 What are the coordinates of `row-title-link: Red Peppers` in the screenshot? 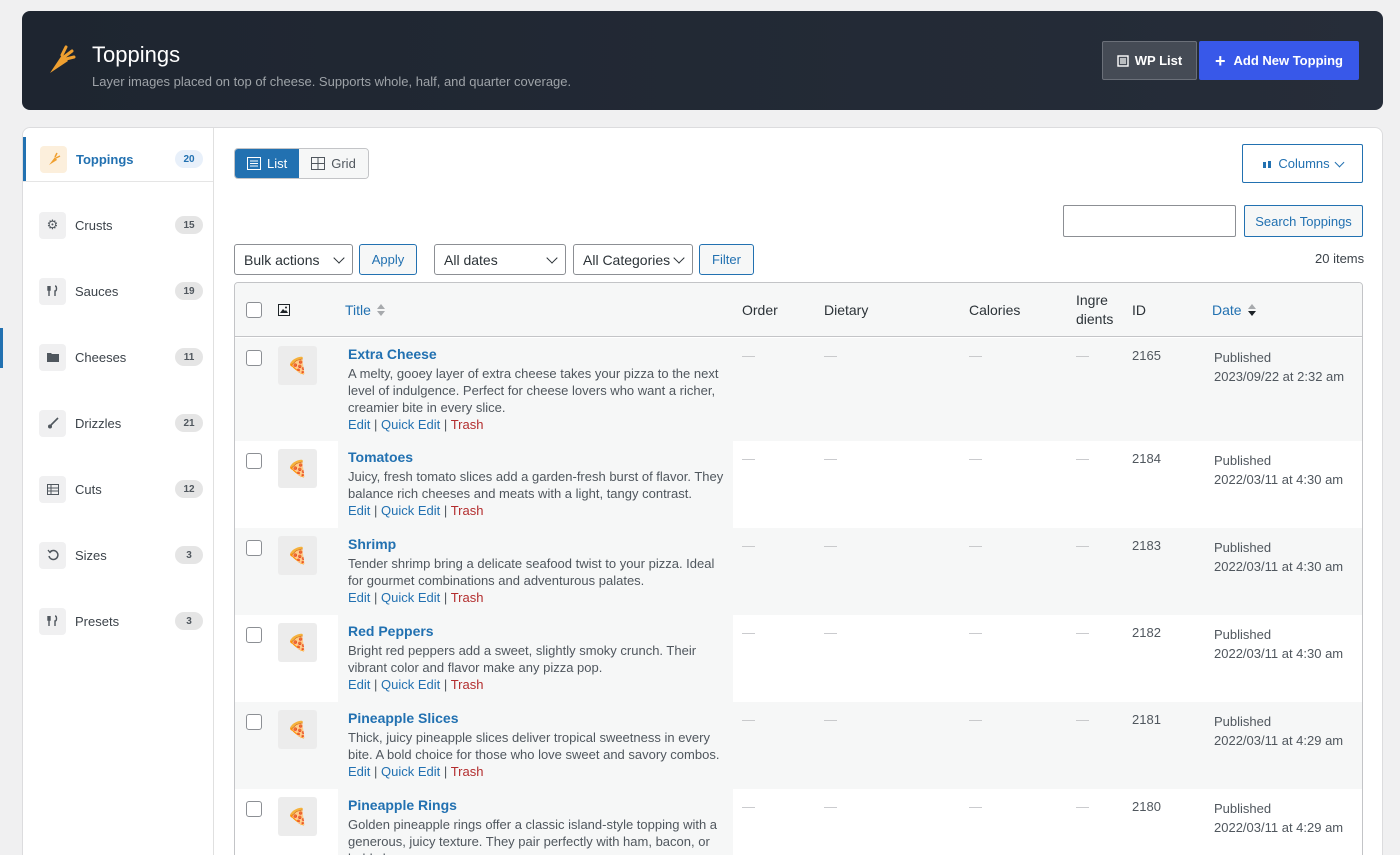 It's located at (391, 631).